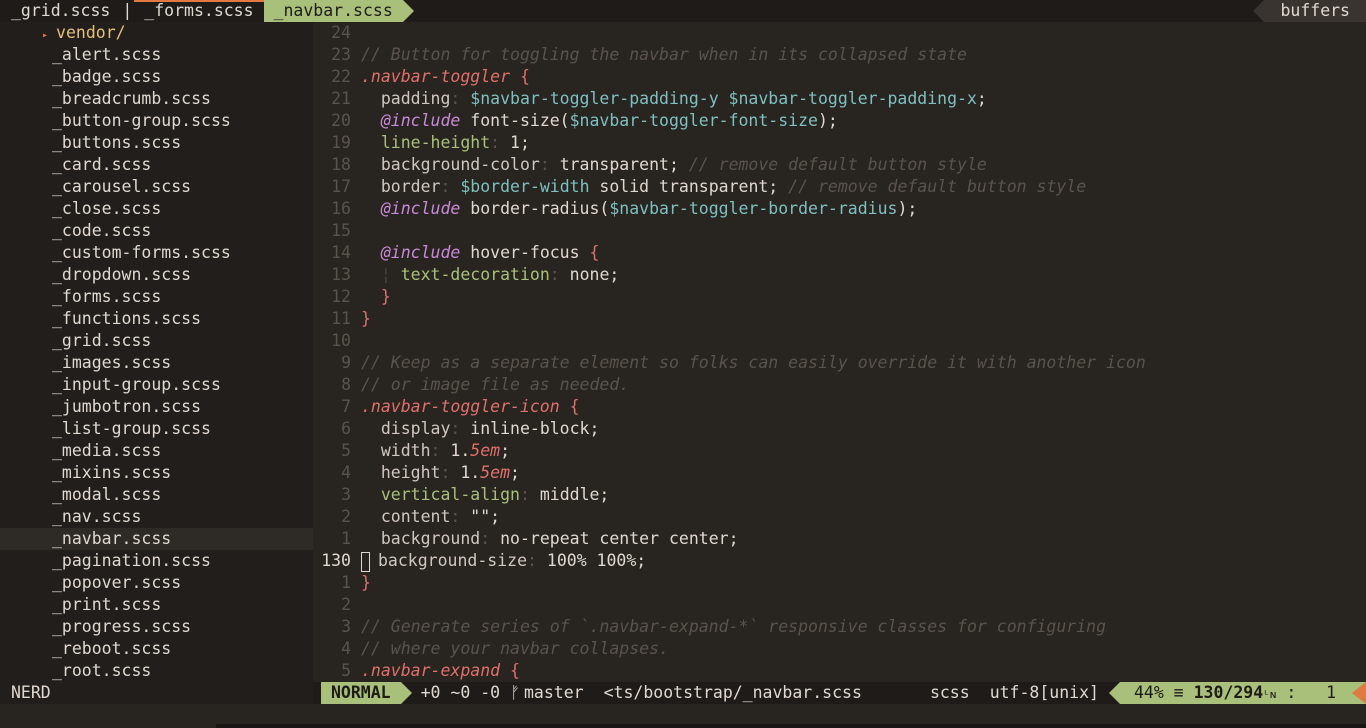  Describe the element at coordinates (839, 649) in the screenshot. I see `code-line: 4// where your navbar collapses.` at that location.